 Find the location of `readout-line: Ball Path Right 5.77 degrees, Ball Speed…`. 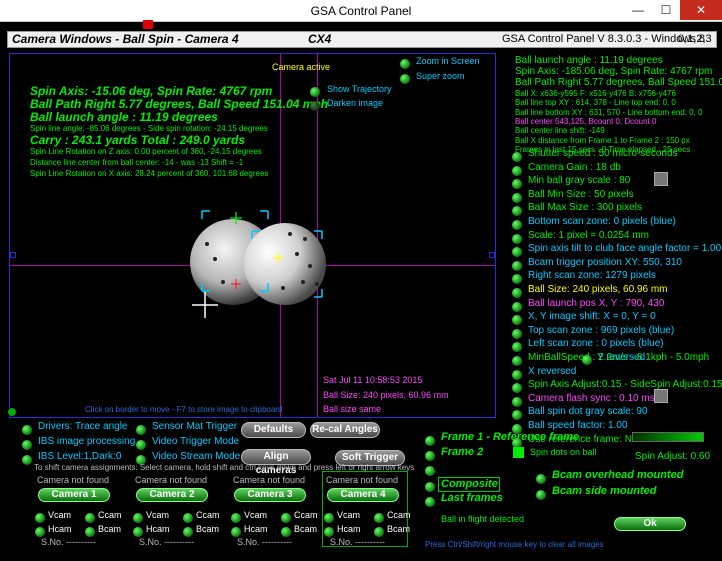

readout-line: Ball Path Right 5.77 degrees, Ball Speed… is located at coordinates (618, 82).